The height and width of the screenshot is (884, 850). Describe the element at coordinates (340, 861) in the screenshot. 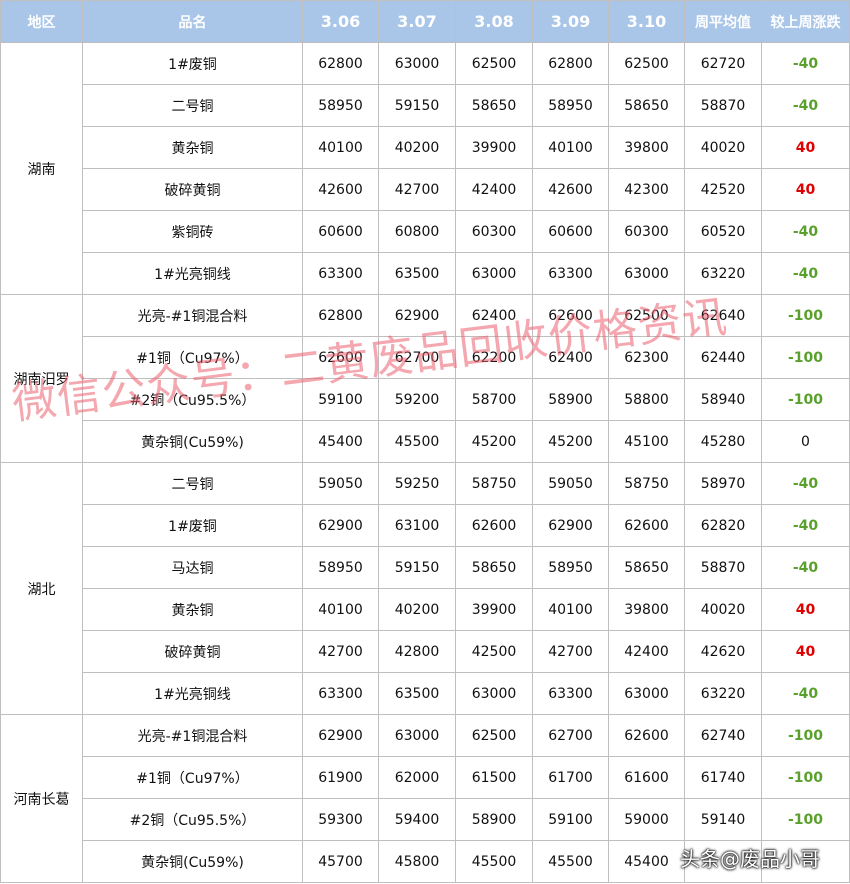

I see `price-306: 45700` at that location.